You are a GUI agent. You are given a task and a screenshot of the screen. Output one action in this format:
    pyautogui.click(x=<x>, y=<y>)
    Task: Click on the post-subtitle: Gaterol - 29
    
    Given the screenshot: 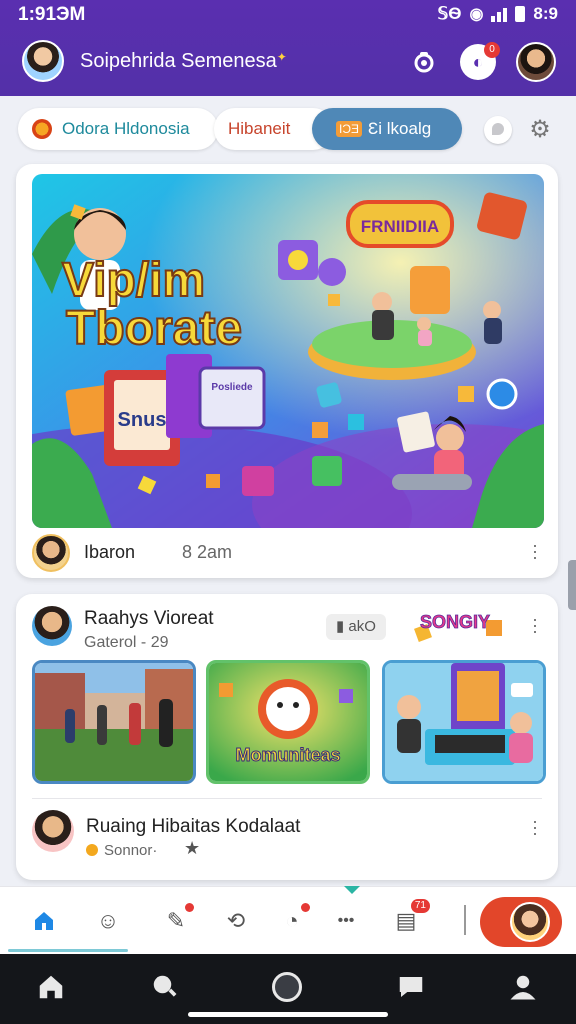 What is the action you would take?
    pyautogui.click(x=126, y=642)
    